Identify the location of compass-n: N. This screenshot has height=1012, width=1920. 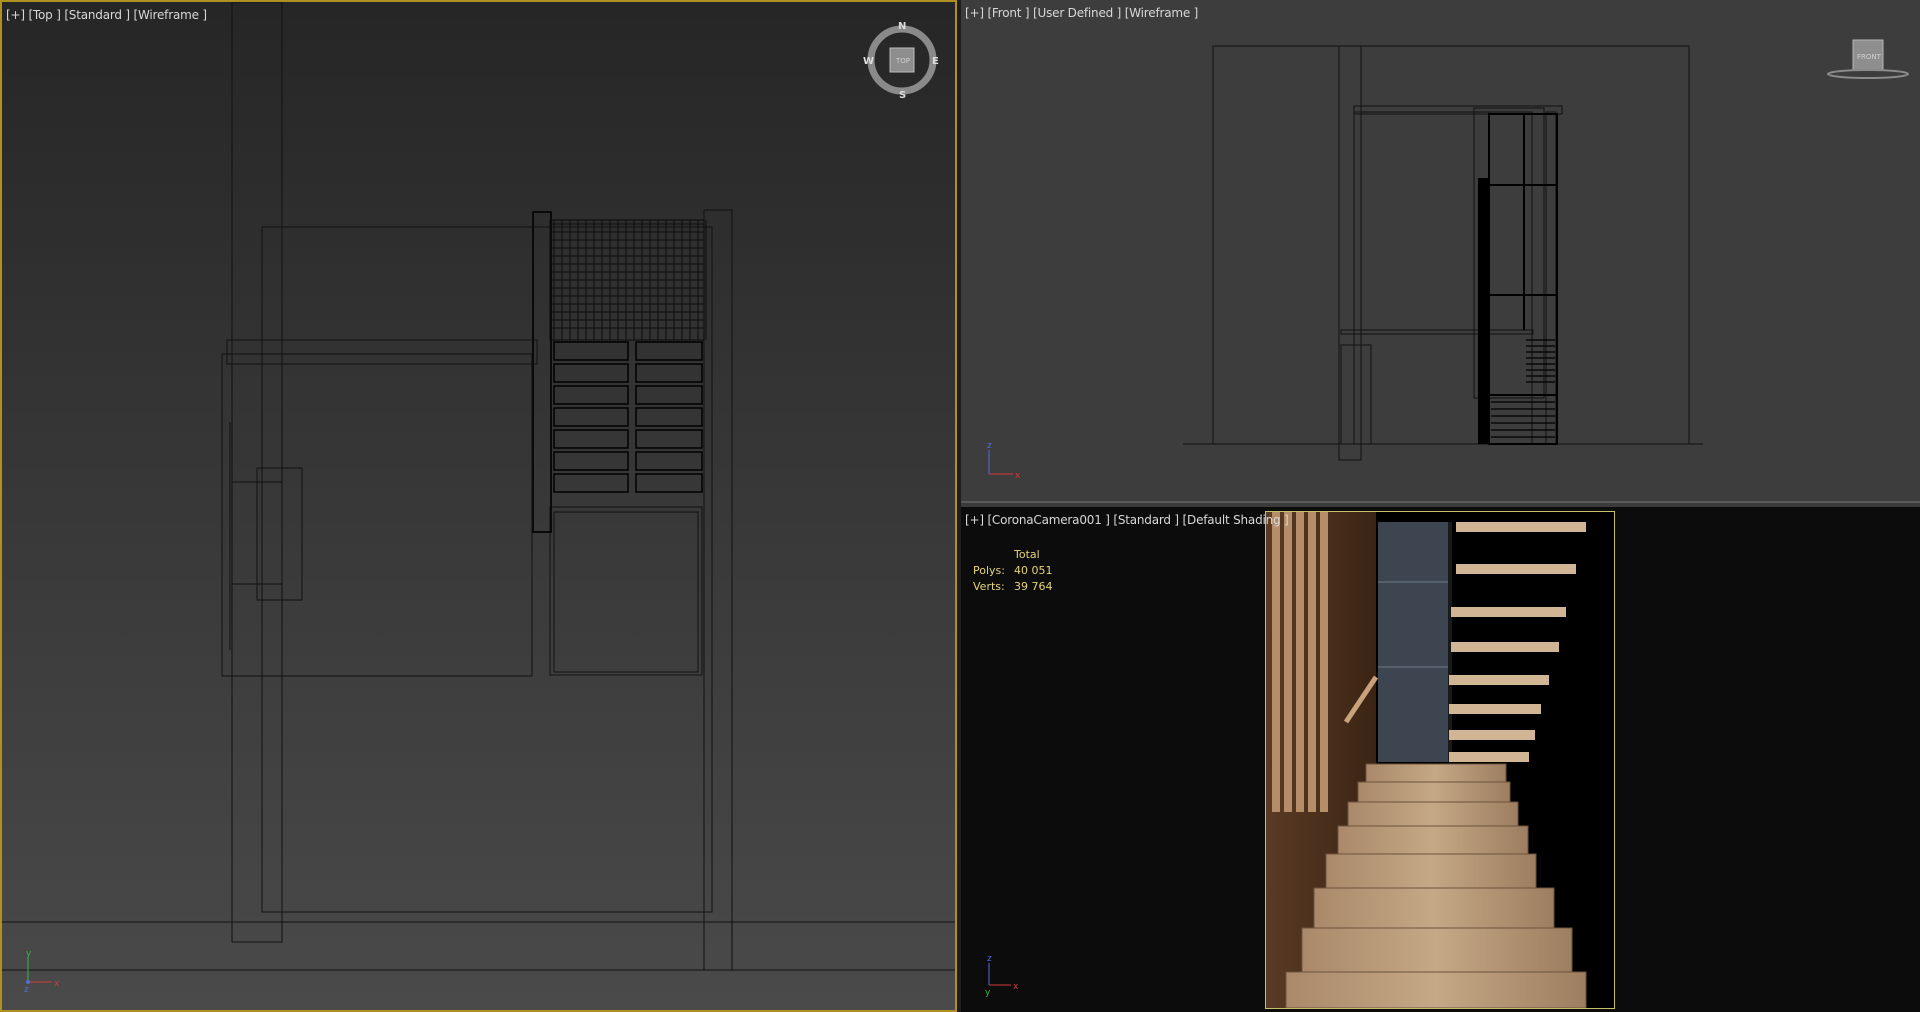
(902, 26).